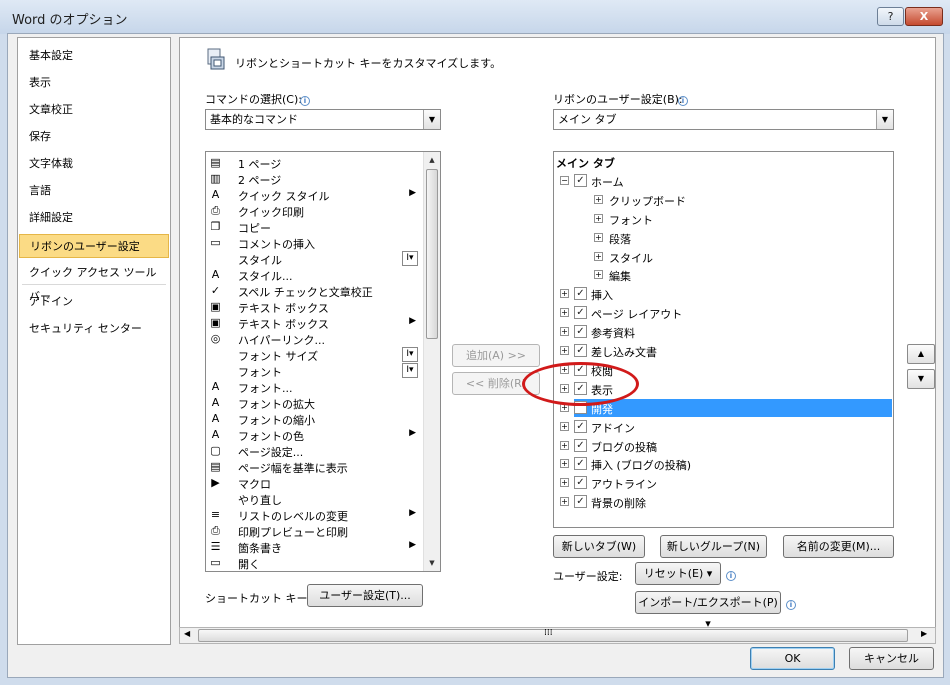 This screenshot has height=685, width=950. Describe the element at coordinates (94, 329) in the screenshot. I see `nav-item: セキュリティ センター` at that location.